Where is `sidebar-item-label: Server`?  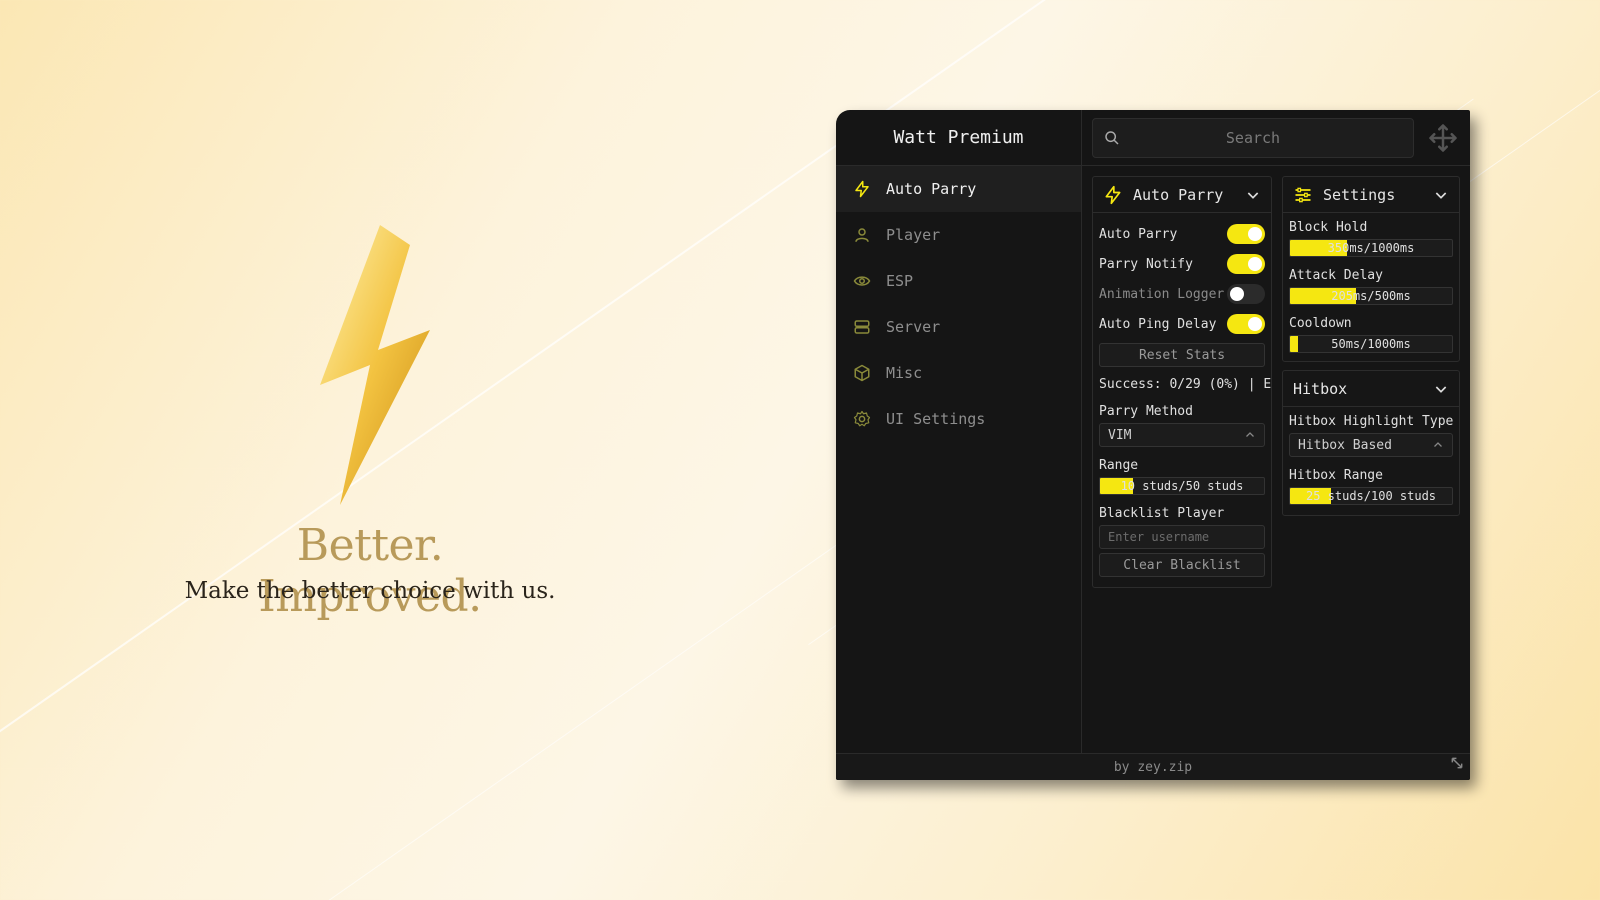 sidebar-item-label: Server is located at coordinates (913, 327).